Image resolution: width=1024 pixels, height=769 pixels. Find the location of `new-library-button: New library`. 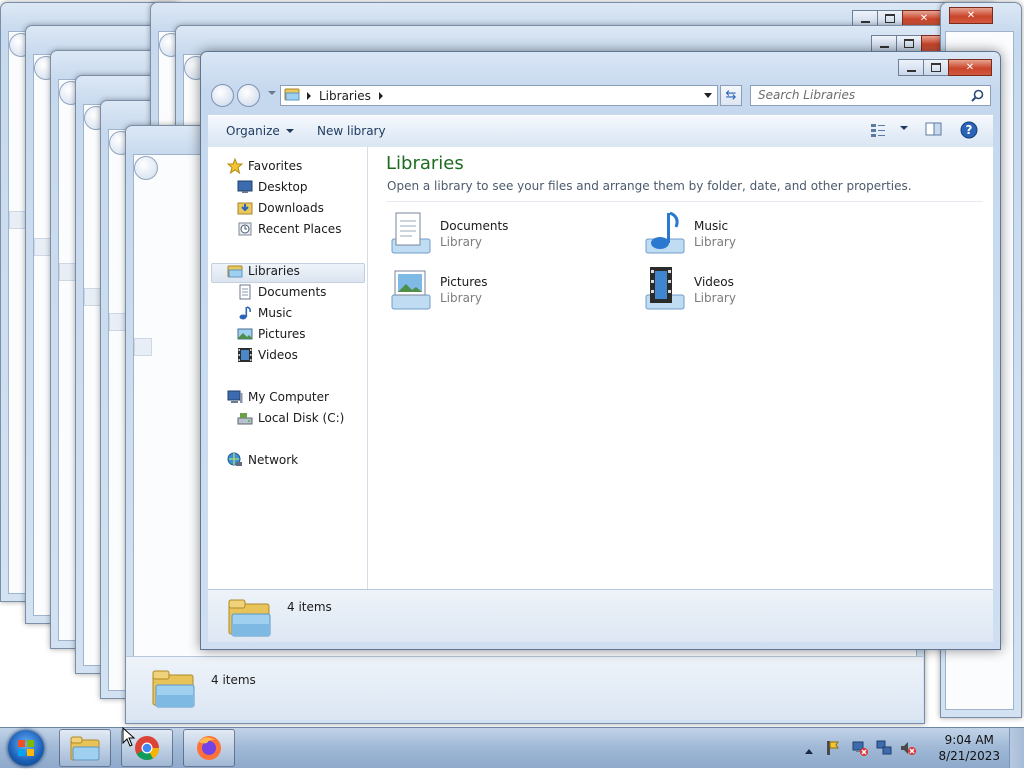

new-library-button: New library is located at coordinates (351, 131).